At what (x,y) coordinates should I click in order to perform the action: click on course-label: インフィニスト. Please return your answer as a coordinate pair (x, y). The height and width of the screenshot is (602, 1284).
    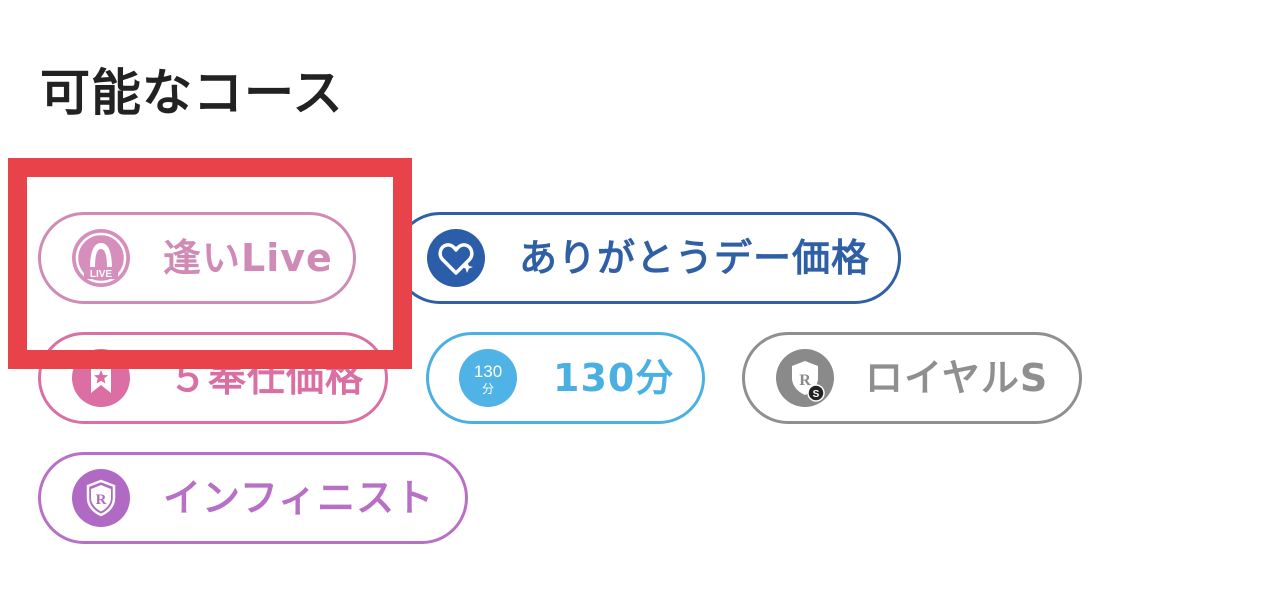
    Looking at the image, I should click on (299, 498).